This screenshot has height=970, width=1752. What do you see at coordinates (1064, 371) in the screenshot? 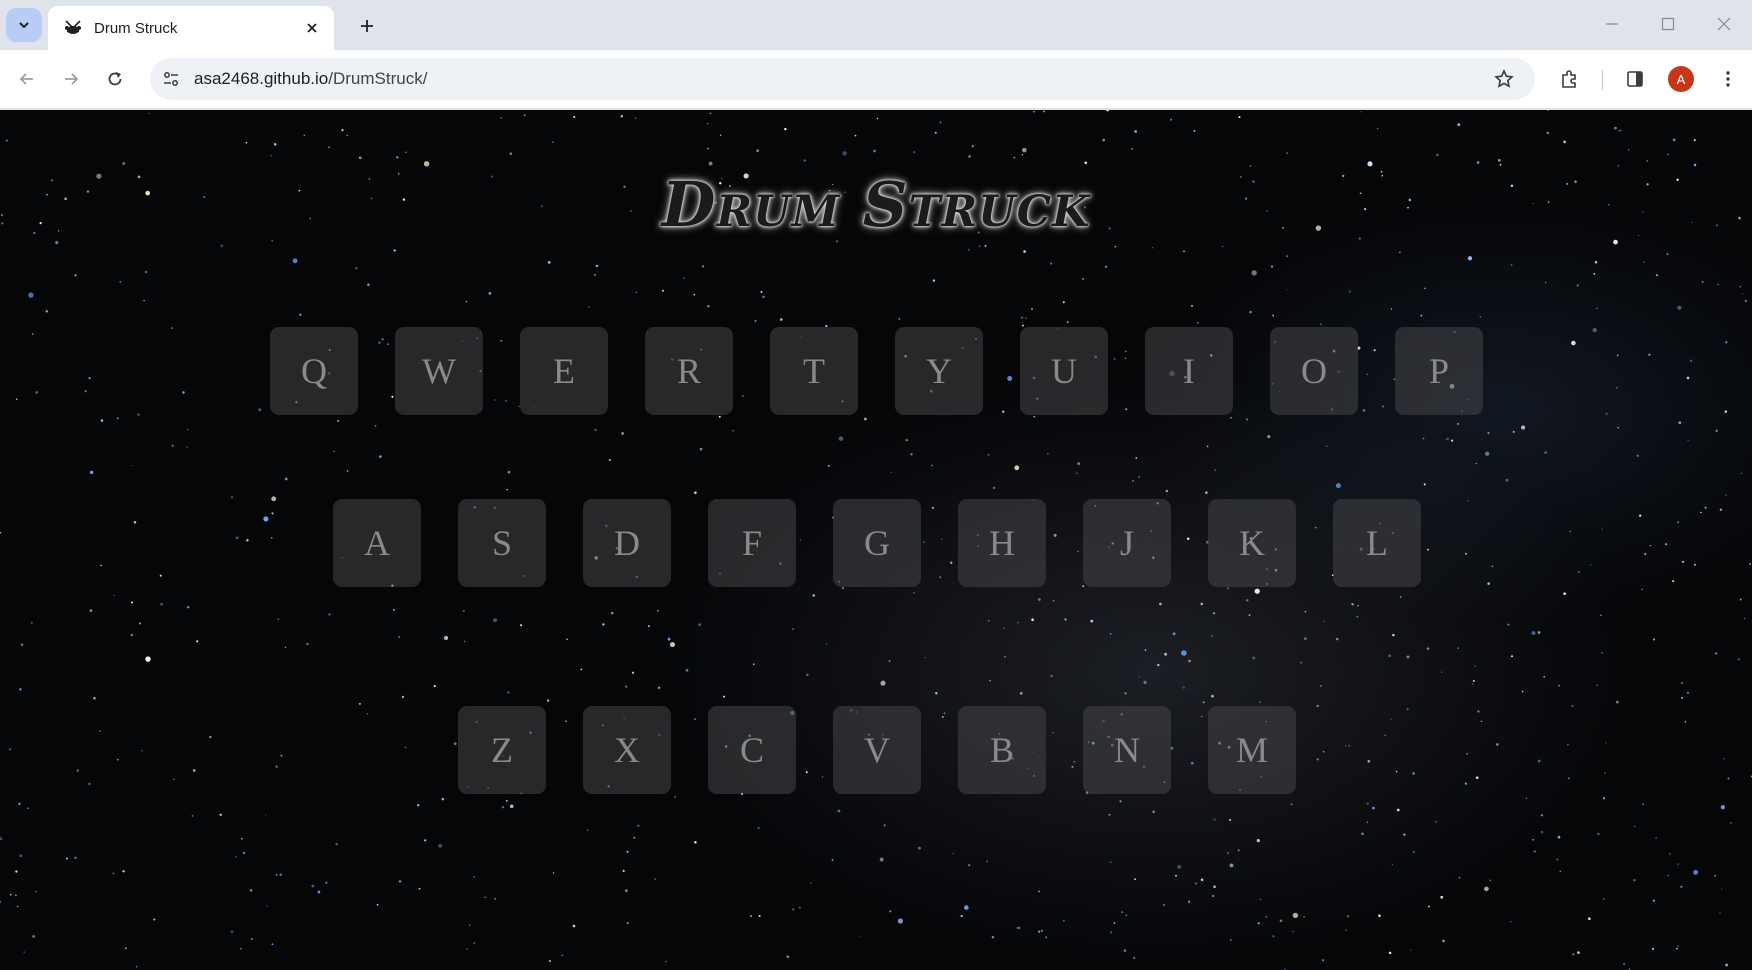
I see `drum-key-u: U` at bounding box center [1064, 371].